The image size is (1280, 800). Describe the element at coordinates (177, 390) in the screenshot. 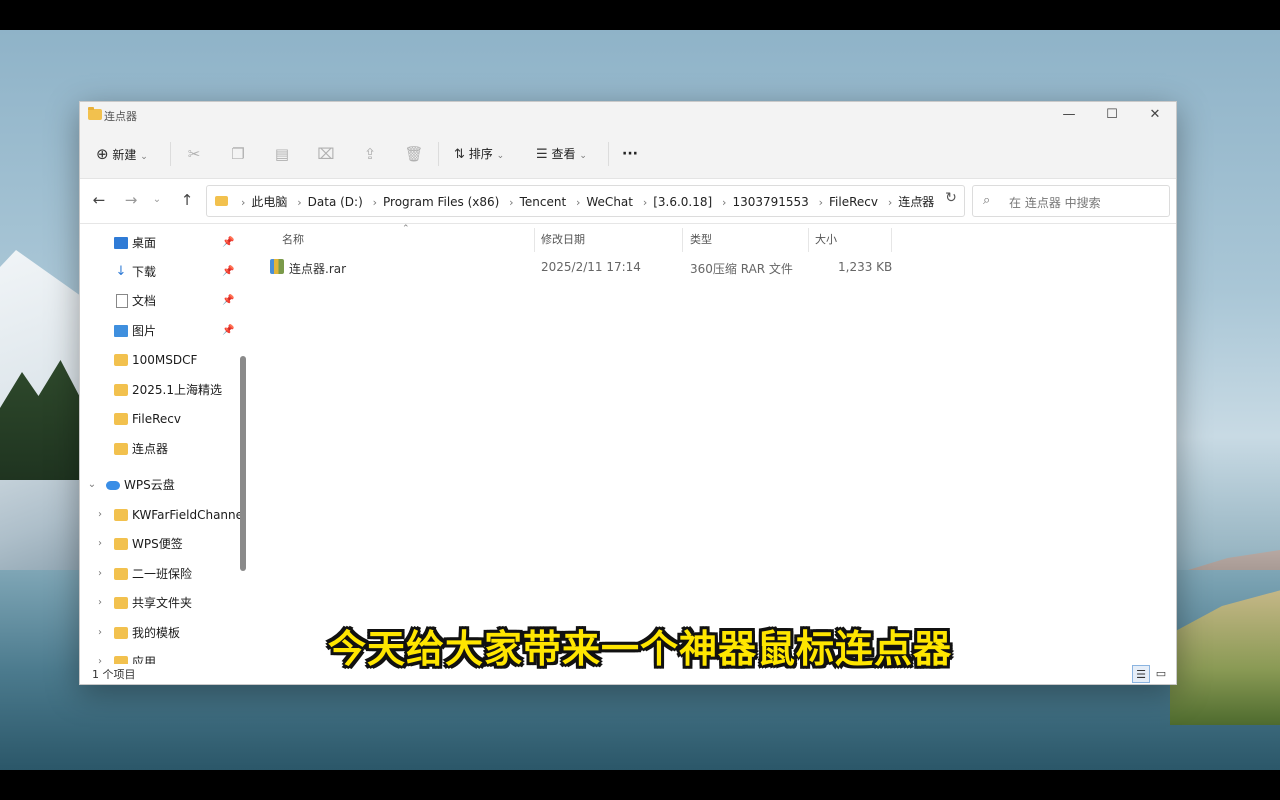

I see `sidebar-item-label: 2025.1上海精选` at that location.